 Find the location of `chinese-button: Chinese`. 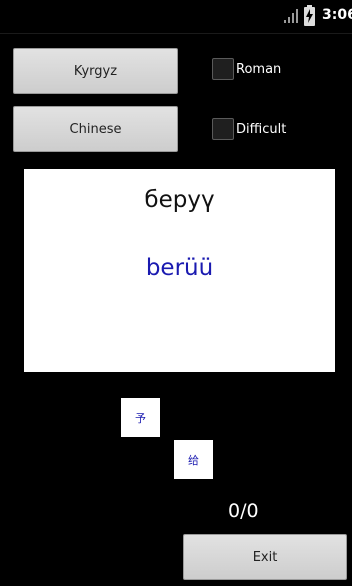

chinese-button: Chinese is located at coordinates (95, 129).